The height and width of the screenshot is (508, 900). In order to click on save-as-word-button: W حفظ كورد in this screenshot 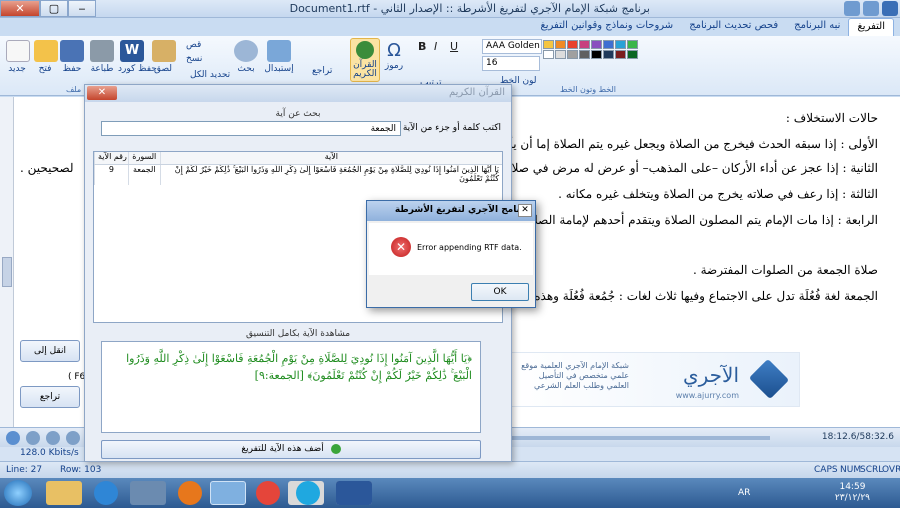, I will do `click(137, 57)`.